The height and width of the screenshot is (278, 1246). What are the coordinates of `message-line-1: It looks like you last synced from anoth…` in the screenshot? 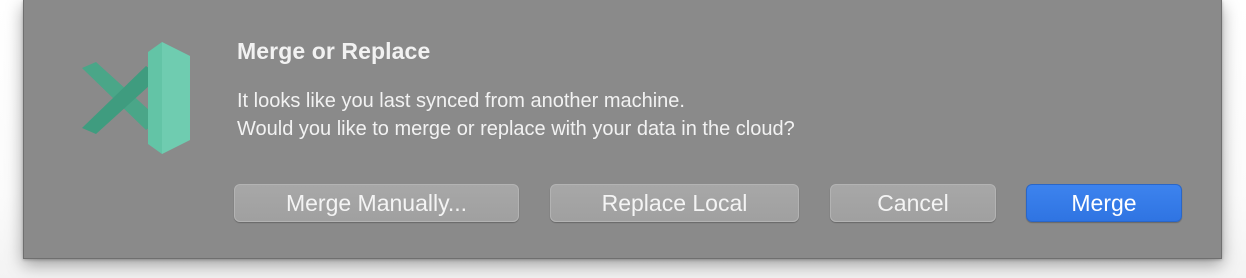 It's located at (461, 101).